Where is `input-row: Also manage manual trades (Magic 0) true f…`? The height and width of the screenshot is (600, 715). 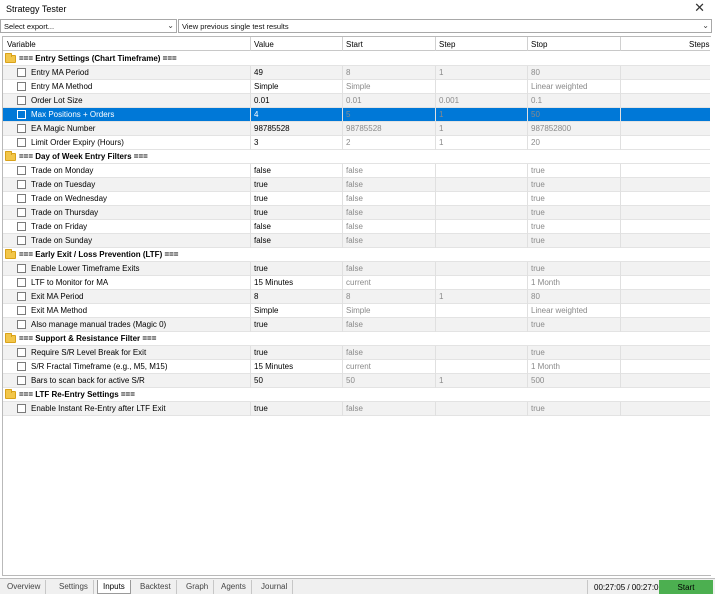 input-row: Also manage manual trades (Magic 0) true f… is located at coordinates (356, 325).